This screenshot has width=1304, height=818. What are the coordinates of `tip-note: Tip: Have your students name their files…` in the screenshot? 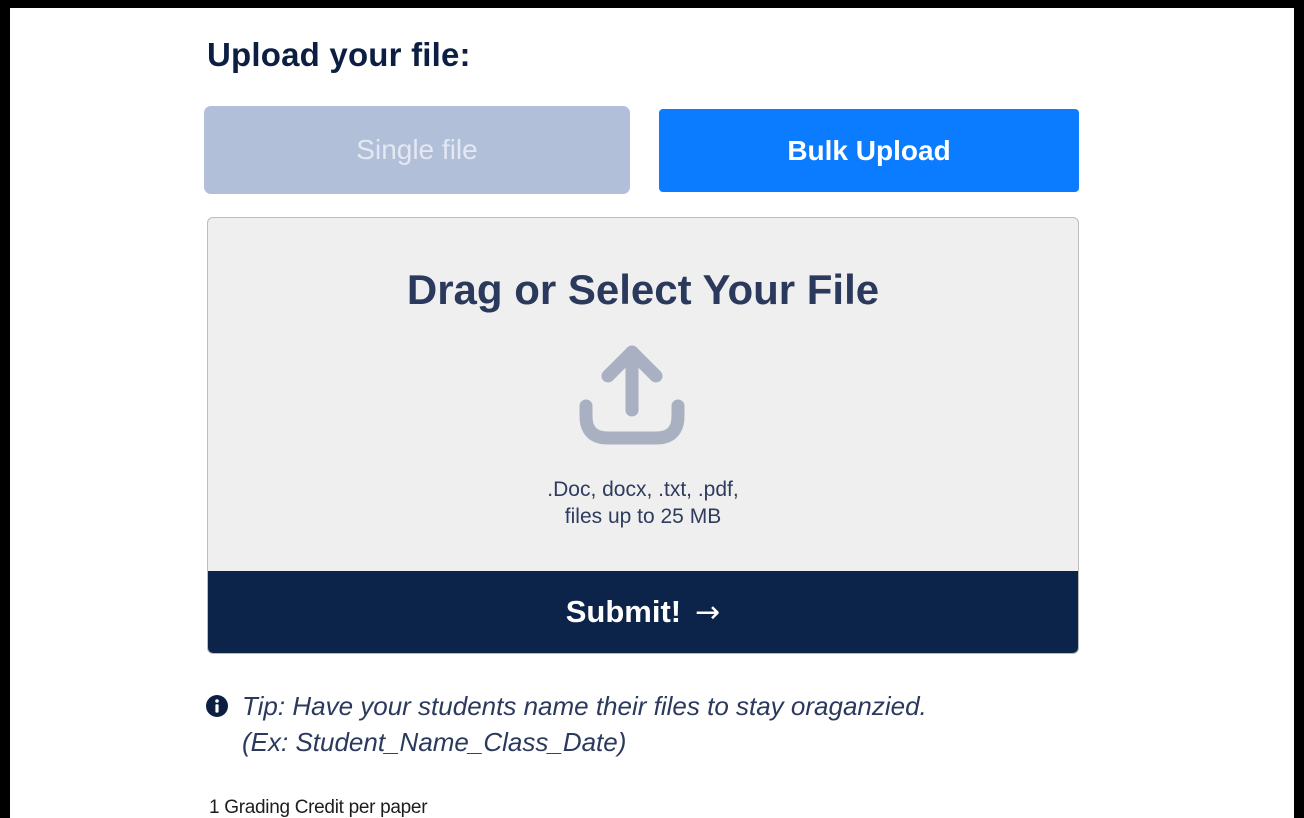 It's located at (566, 724).